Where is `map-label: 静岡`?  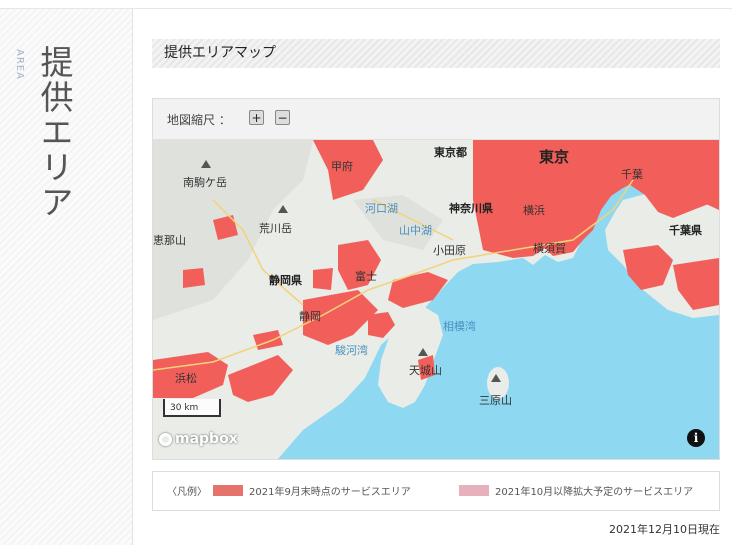
map-label: 静岡 is located at coordinates (310, 316).